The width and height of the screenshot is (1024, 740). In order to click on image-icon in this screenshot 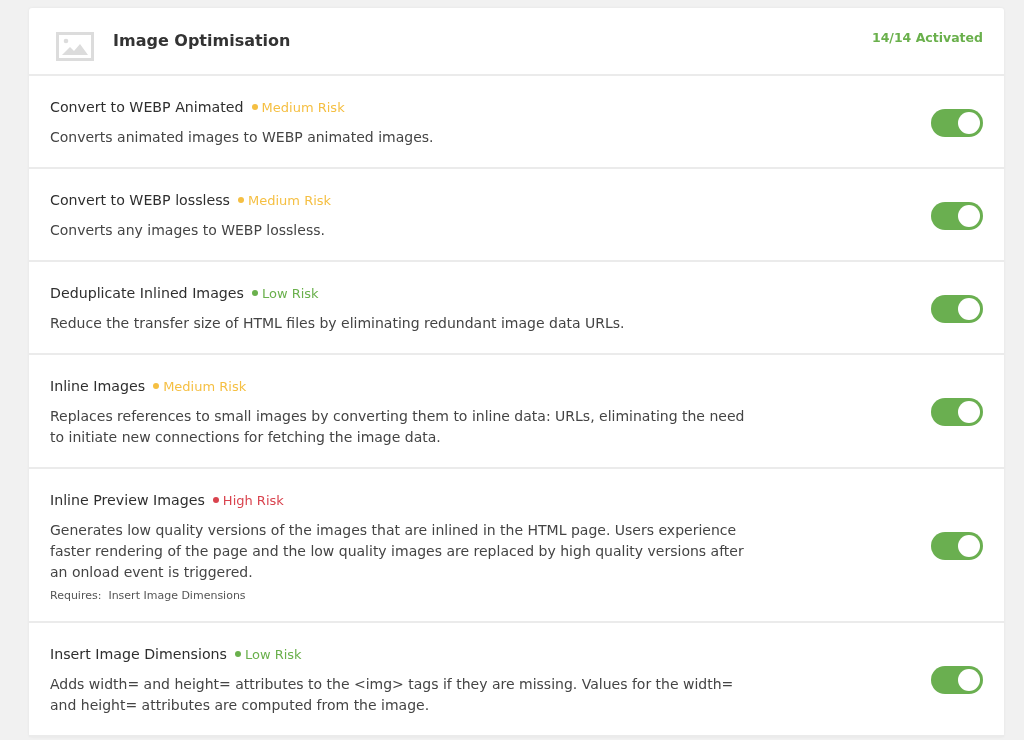, I will do `click(75, 46)`.